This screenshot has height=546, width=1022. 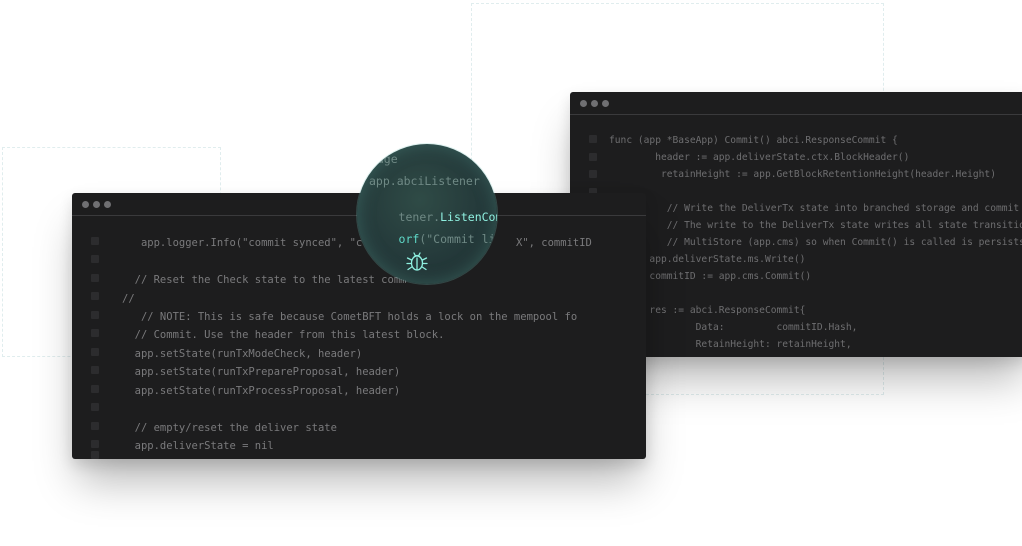 I want to click on code-line: app.setState(runTxModeCheck, header), so click(x=242, y=354).